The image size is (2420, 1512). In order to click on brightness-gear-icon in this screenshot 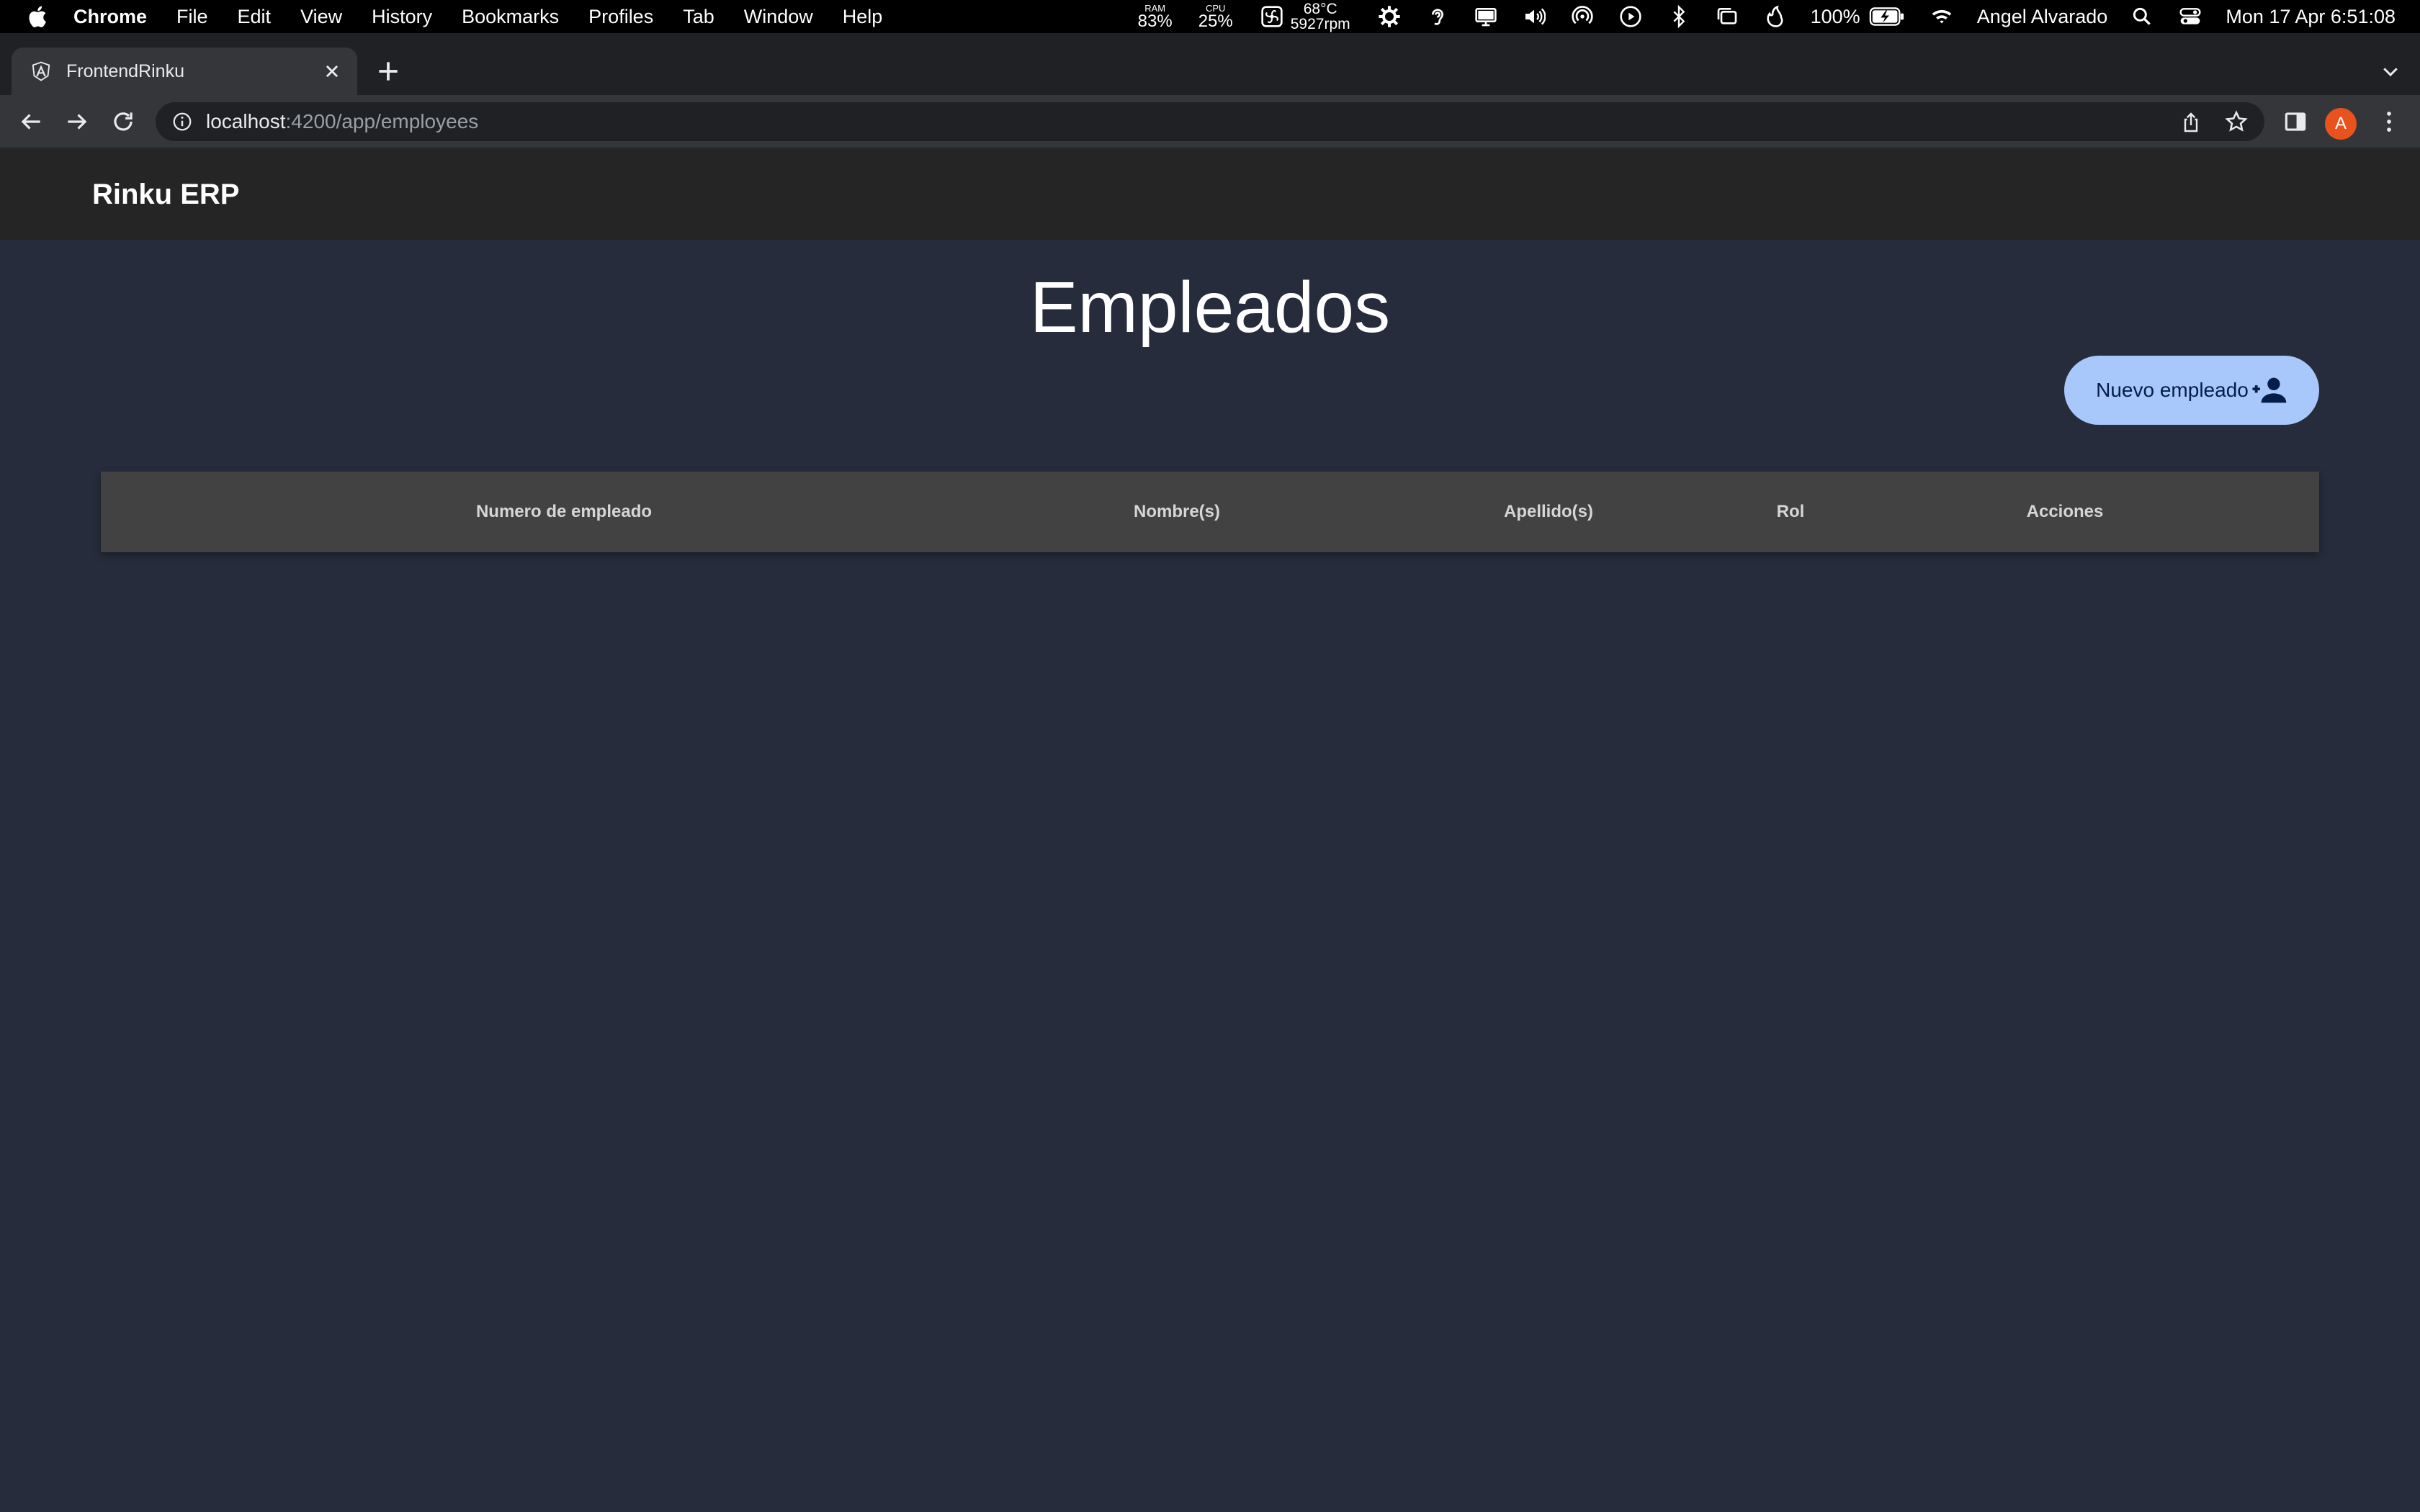, I will do `click(1389, 17)`.